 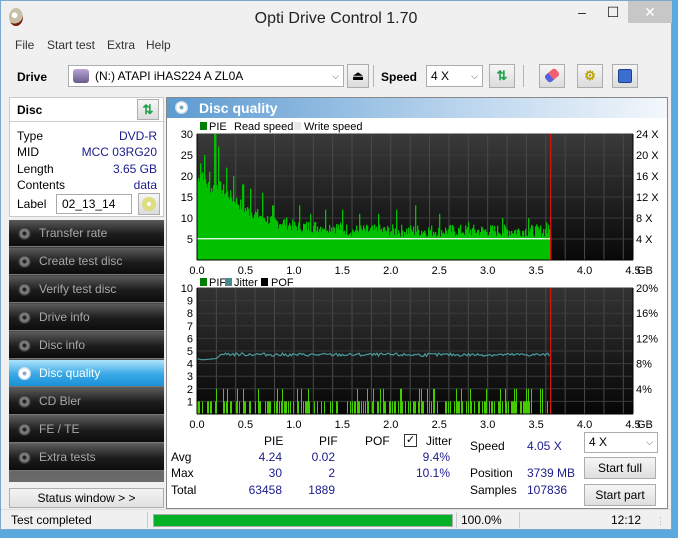 I want to click on nav-disc-info: Disc info, so click(x=86, y=345).